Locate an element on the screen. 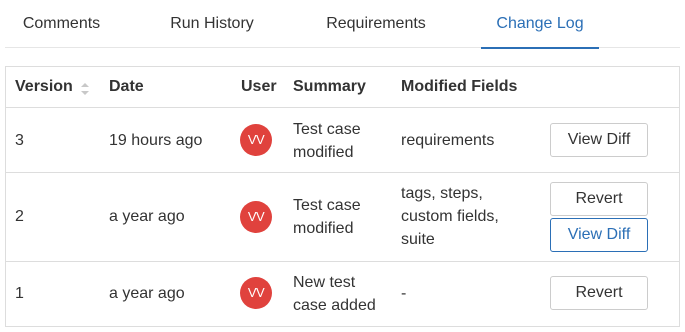 This screenshot has width=685, height=332. tab-run-history: Run History is located at coordinates (212, 24).